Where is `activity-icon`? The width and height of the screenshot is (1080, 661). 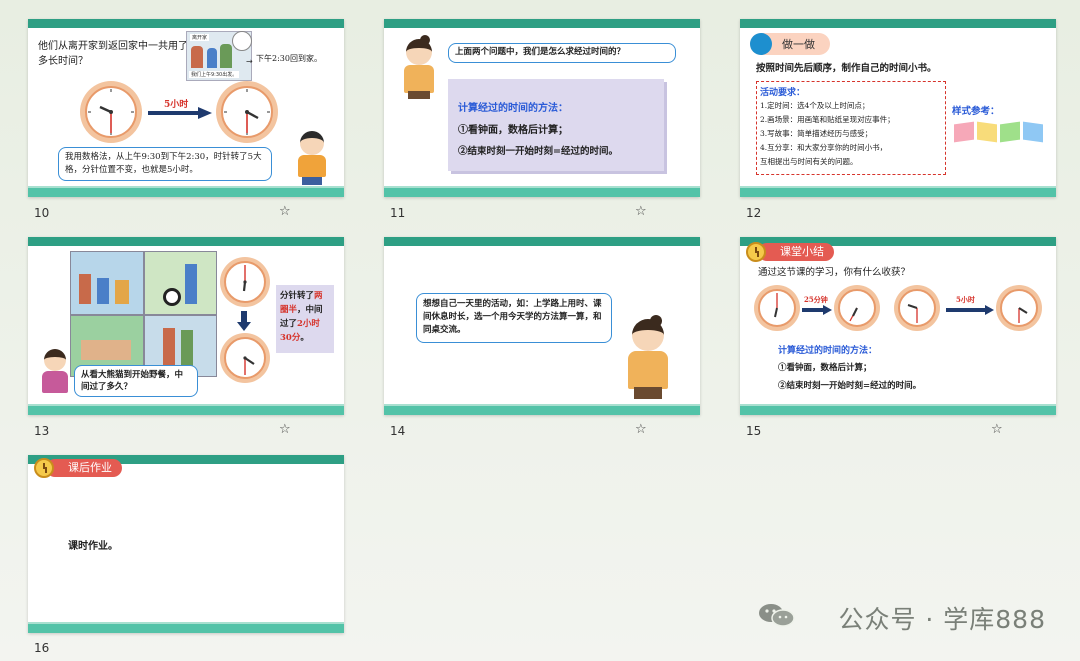 activity-icon is located at coordinates (761, 44).